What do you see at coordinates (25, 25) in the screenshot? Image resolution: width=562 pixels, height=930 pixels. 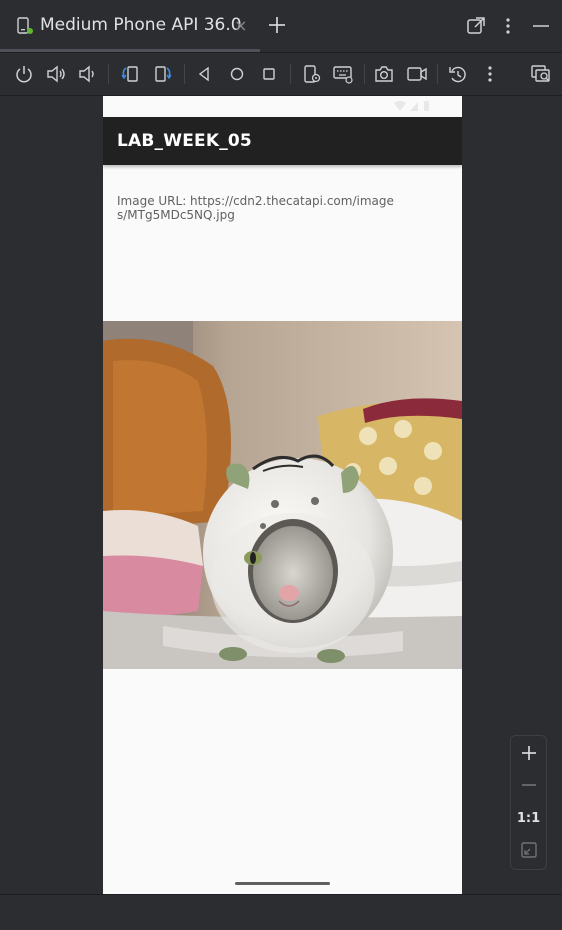 I see `device-phone-icon` at bounding box center [25, 25].